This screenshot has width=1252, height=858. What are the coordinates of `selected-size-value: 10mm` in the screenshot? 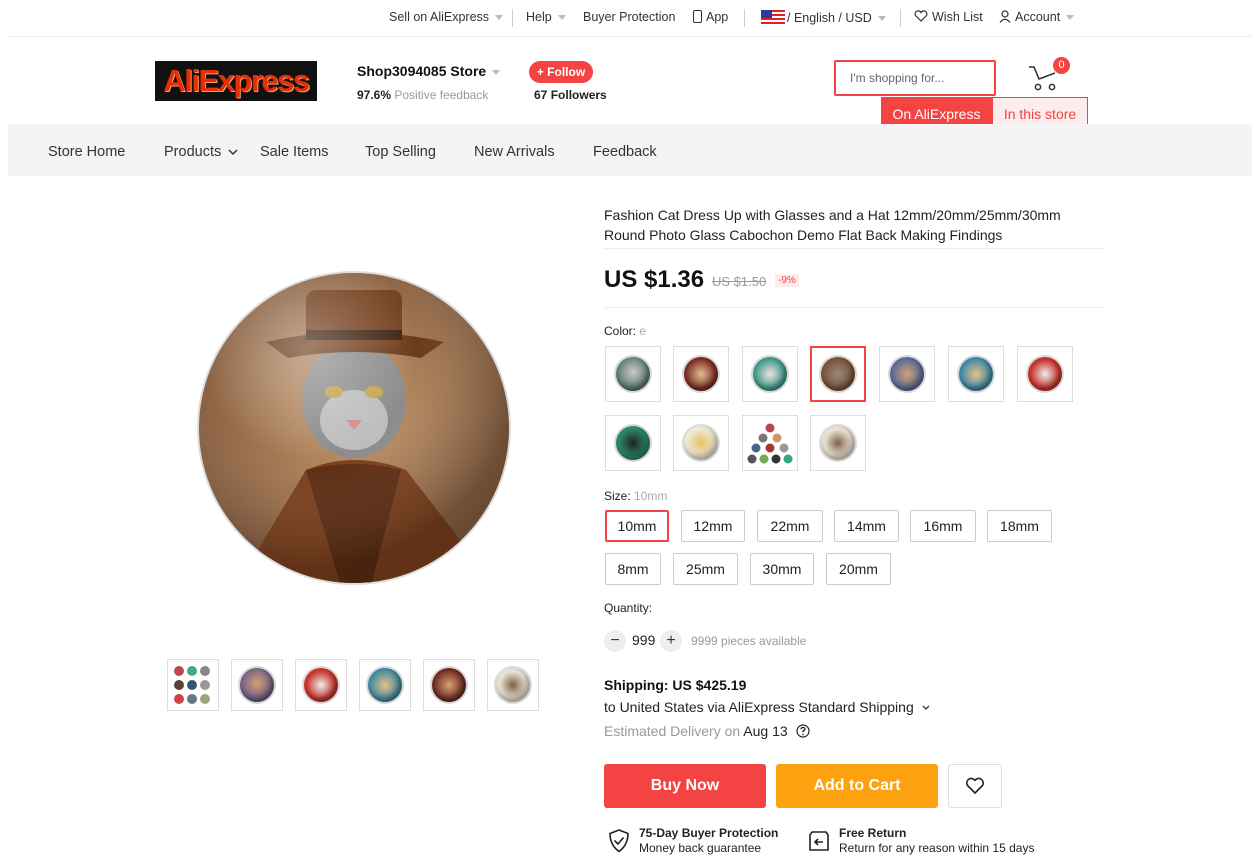 It's located at (651, 496).